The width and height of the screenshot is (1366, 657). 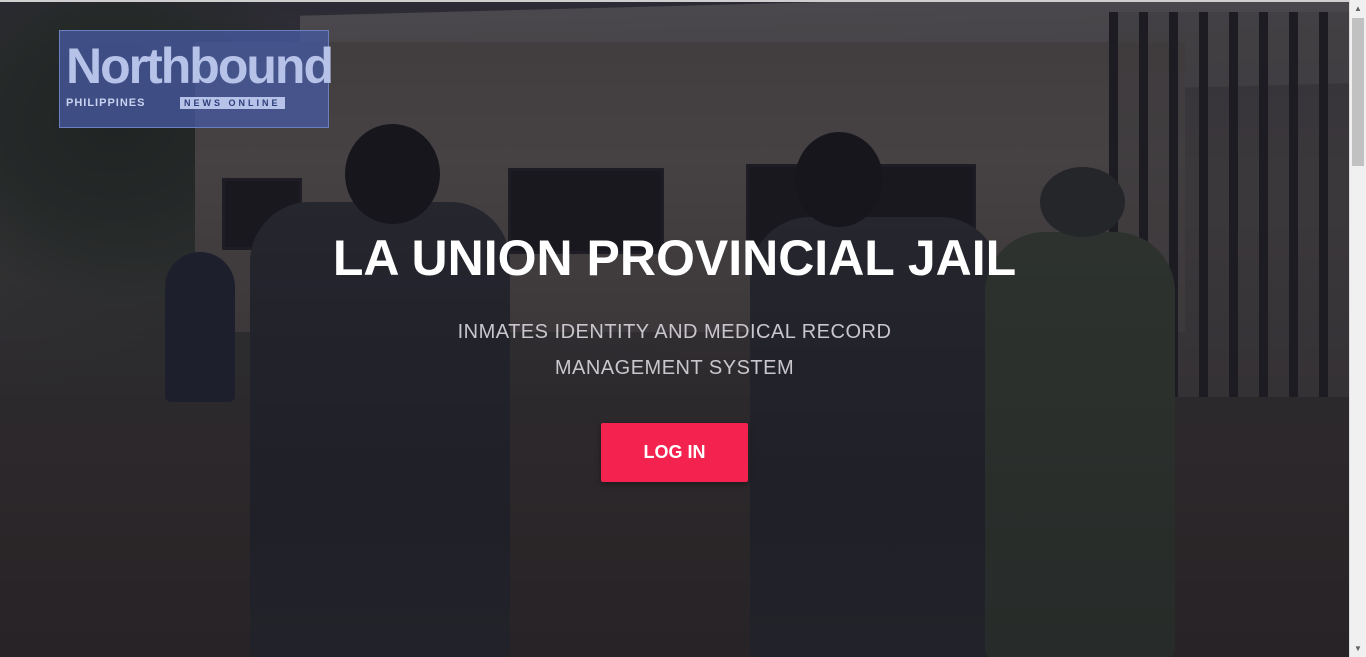 What do you see at coordinates (1358, 8) in the screenshot?
I see `scroll-up-icon: ▲` at bounding box center [1358, 8].